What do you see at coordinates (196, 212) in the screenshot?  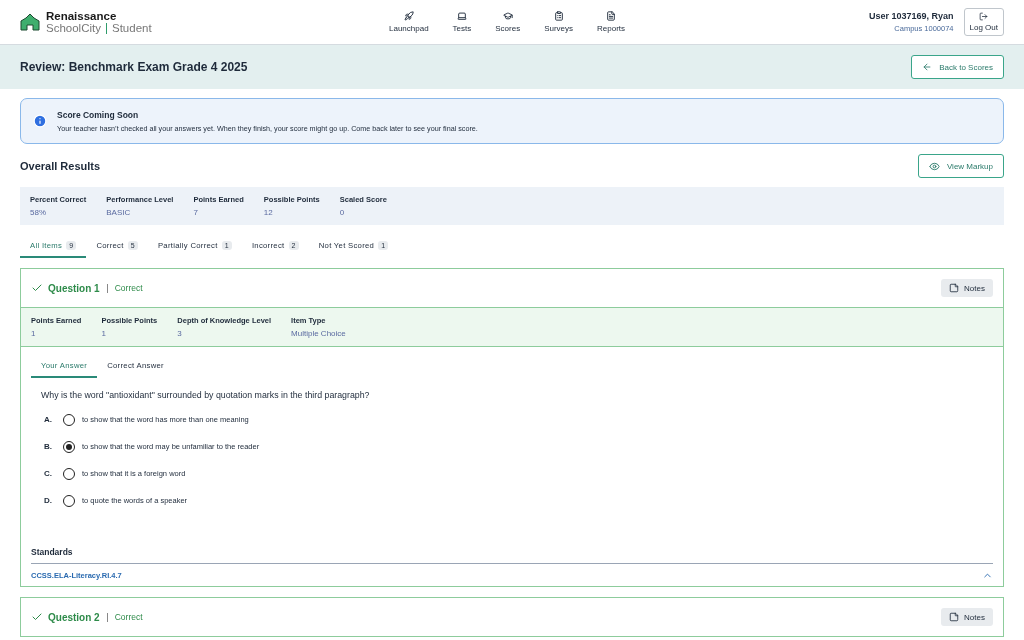 I see `stat-value: 7` at bounding box center [196, 212].